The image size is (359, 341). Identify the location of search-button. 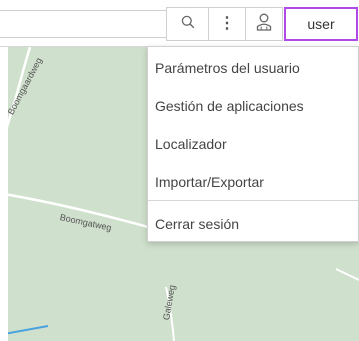
(187, 24).